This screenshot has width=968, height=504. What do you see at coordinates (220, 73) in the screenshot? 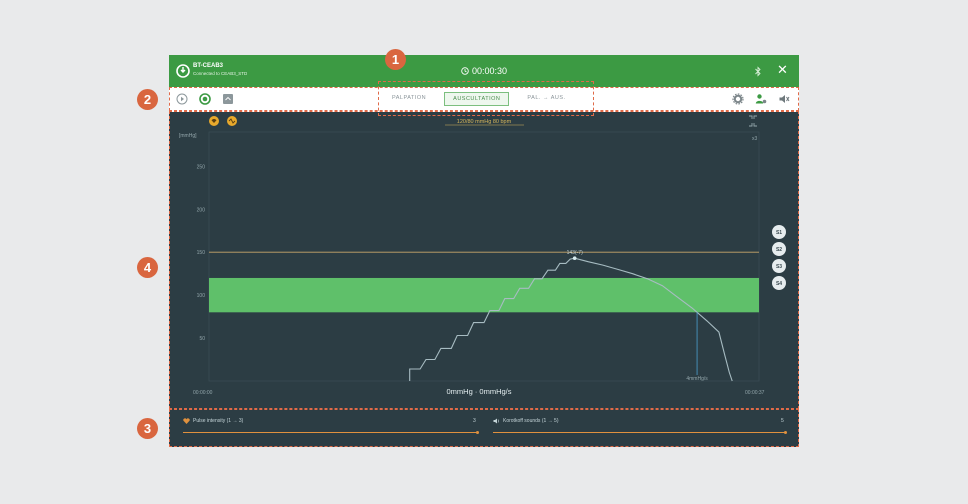
I see `connection-status: Connected to CEAB3_STD` at bounding box center [220, 73].